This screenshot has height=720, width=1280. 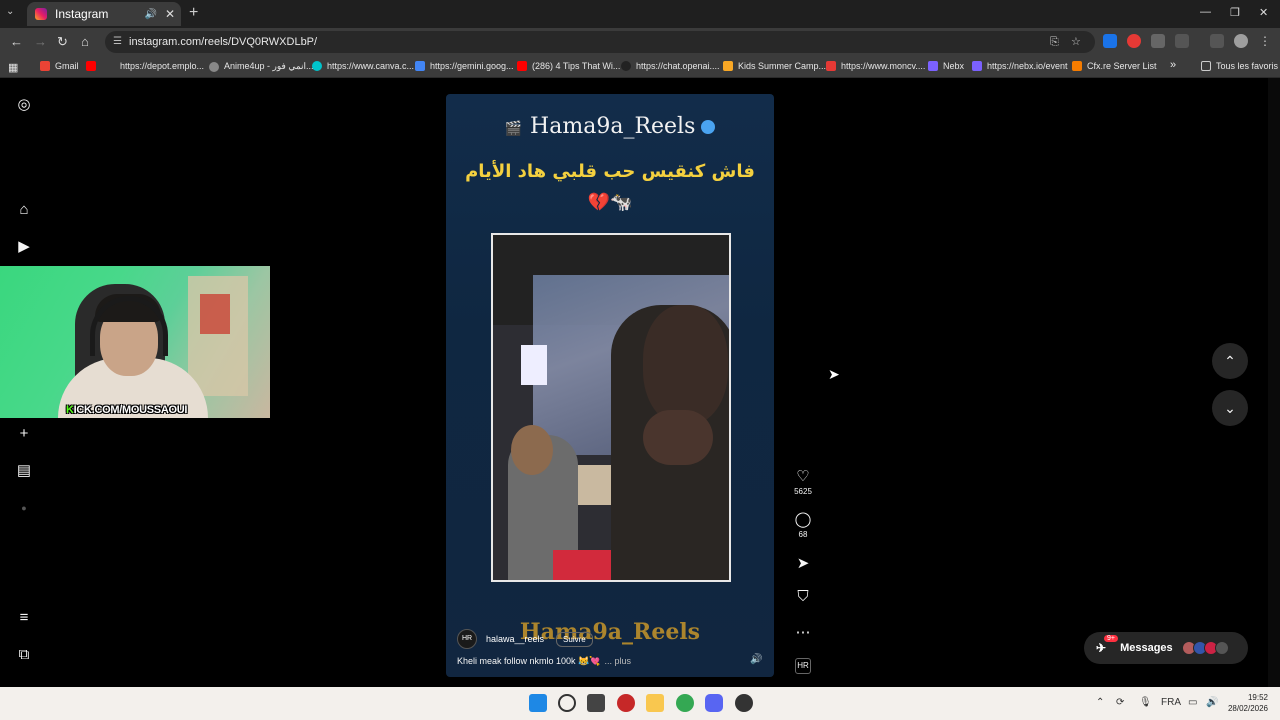 I want to click on heart-icon: ♡, so click(x=803, y=476).